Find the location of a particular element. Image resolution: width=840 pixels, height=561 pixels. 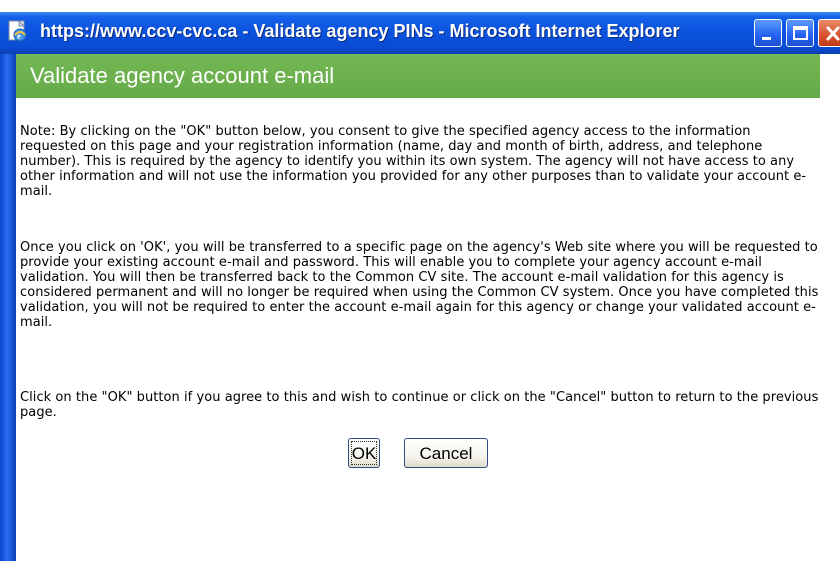

internet-explorer-page-icon: e is located at coordinates (18, 30).